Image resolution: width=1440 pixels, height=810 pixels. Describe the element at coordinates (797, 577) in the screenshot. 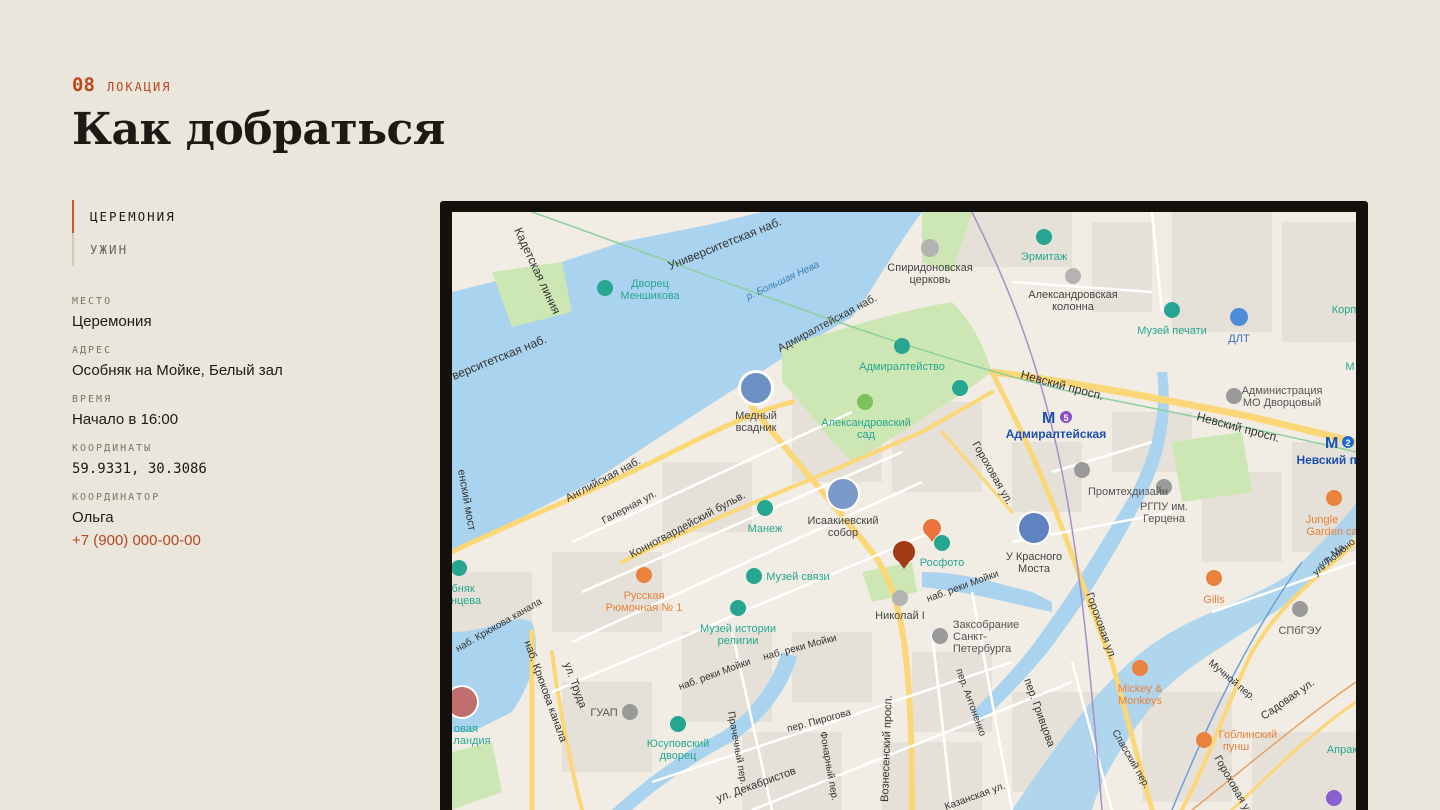

I see `label-museum-svyazi: Музей связи` at that location.